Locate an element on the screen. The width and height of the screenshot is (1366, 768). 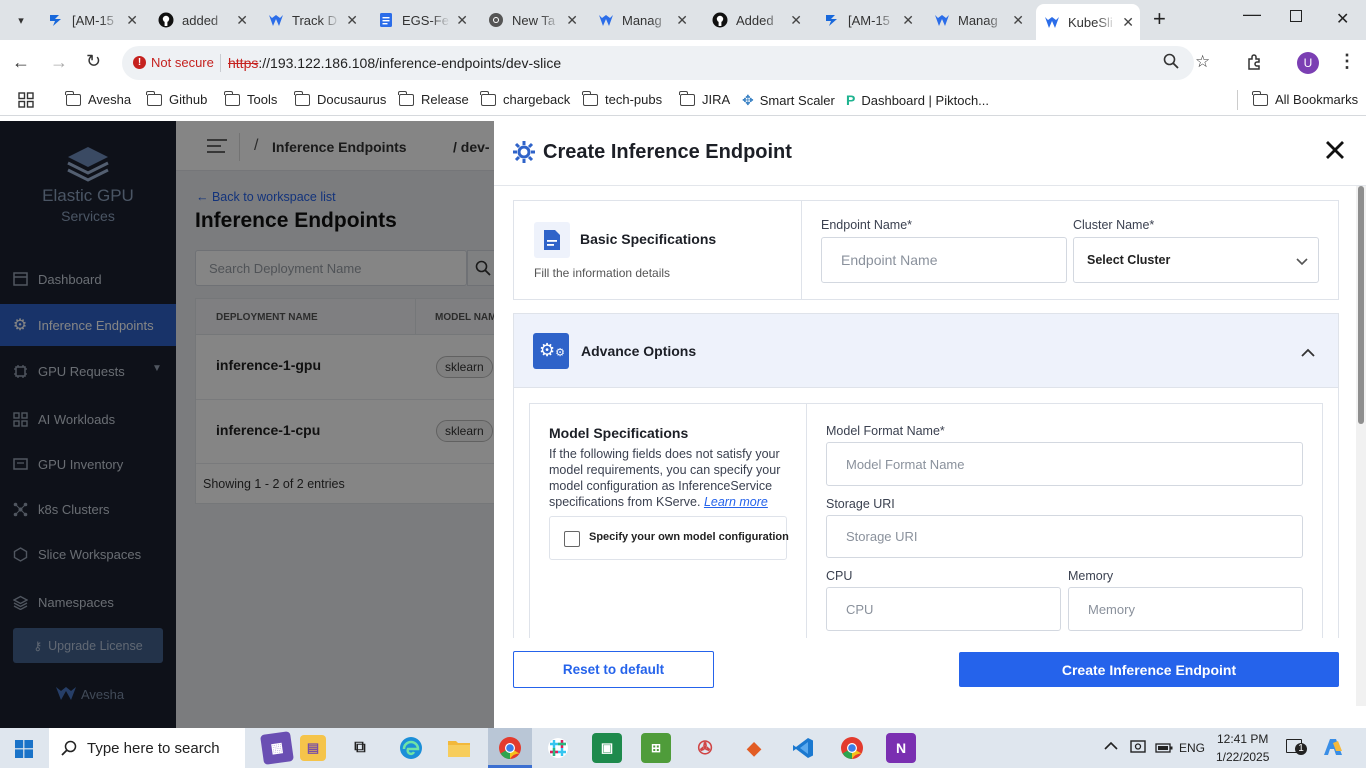
bookmark-folder: tech-pubs is located at coordinates (622, 98).